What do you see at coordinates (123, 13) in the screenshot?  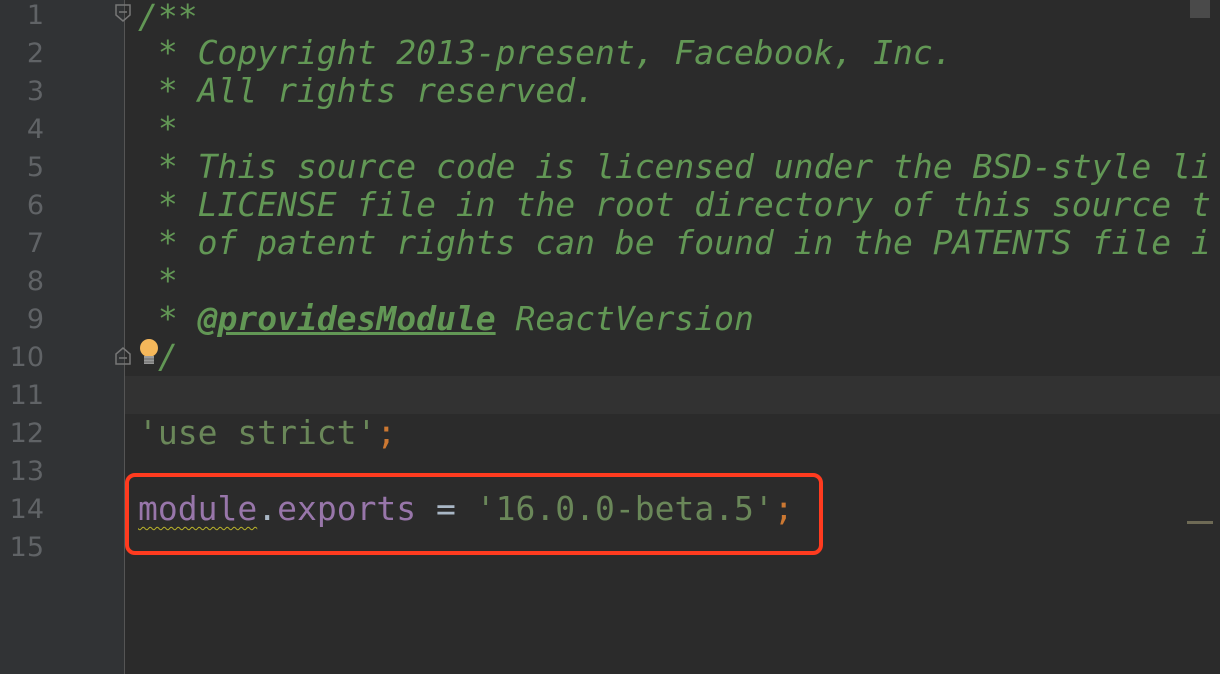 I see `fold-icon` at bounding box center [123, 13].